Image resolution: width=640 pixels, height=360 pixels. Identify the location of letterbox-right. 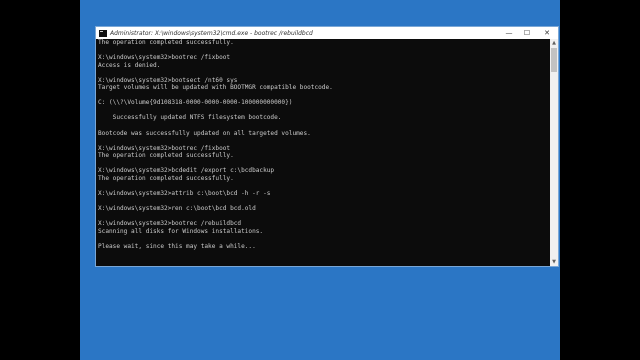
(600, 180).